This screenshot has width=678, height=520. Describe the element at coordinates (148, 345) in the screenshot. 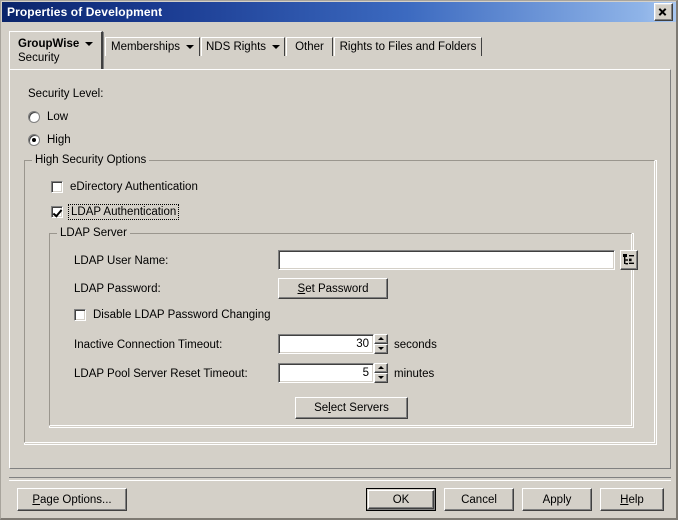

I see `inactive-connection-timeout-label: Inactive Connection Timeout:` at that location.